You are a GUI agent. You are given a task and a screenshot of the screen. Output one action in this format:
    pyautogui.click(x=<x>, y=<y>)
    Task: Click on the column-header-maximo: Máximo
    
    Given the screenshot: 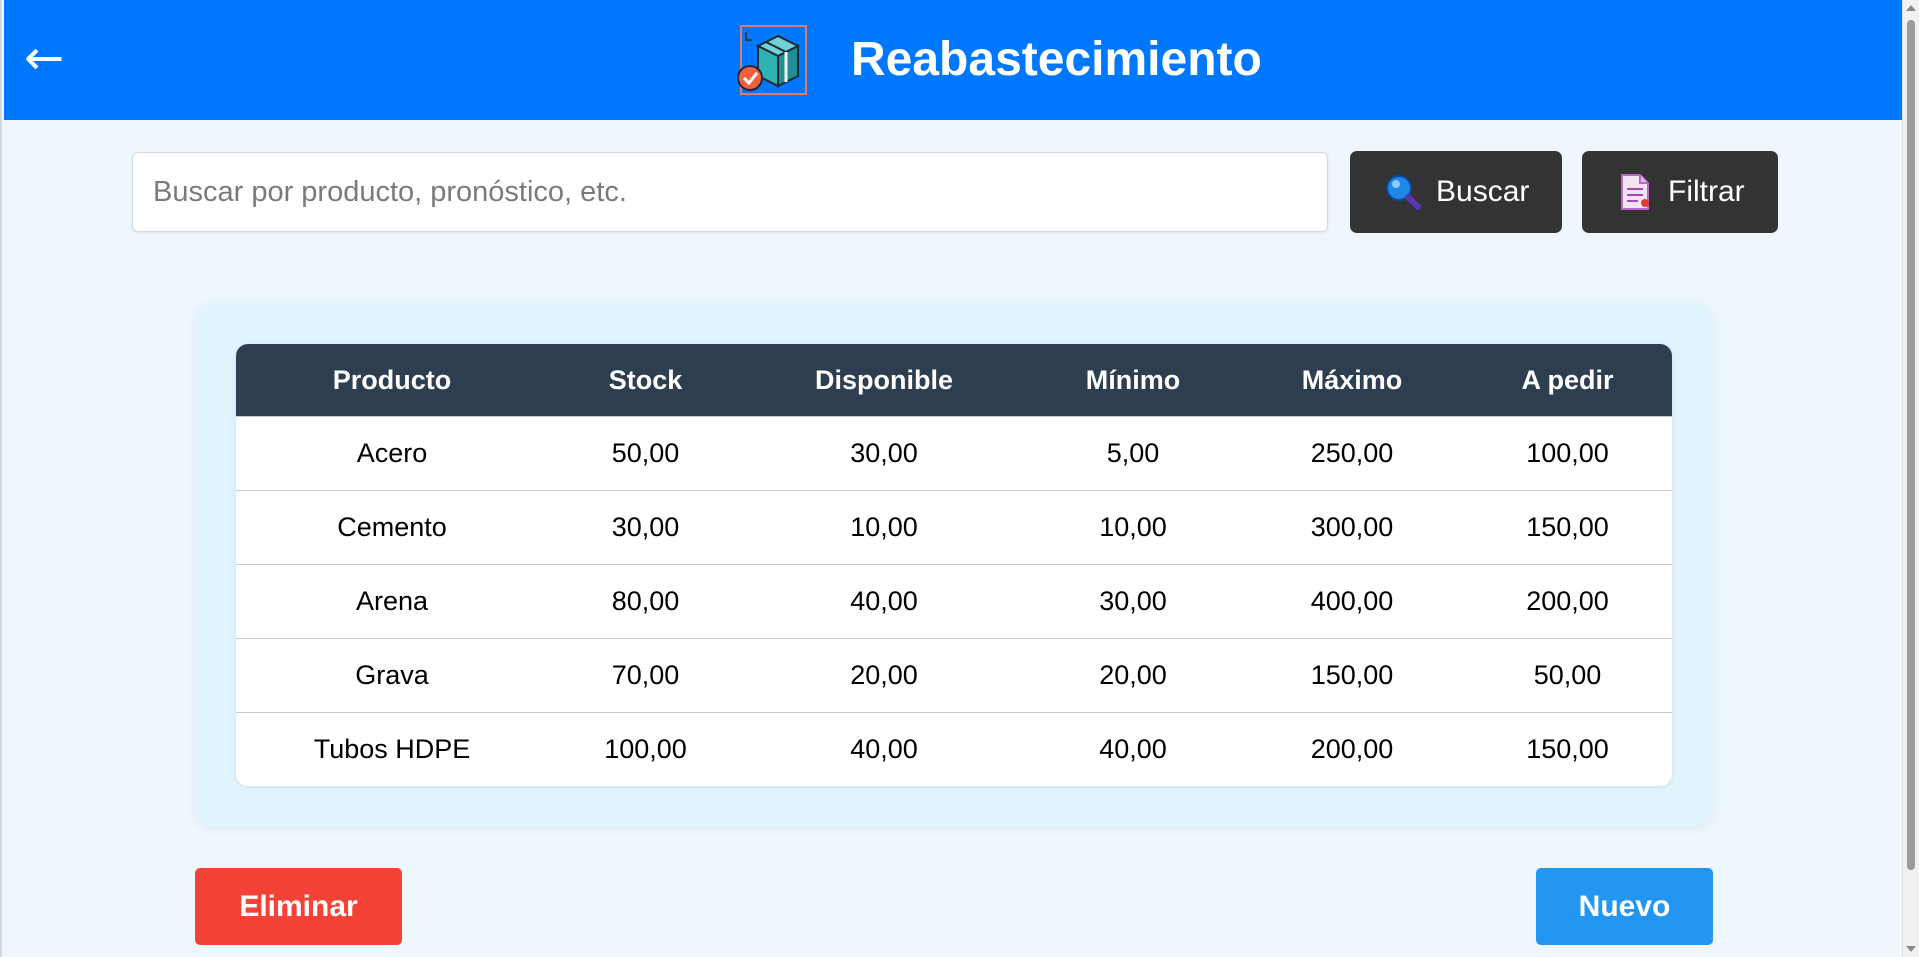 What is the action you would take?
    pyautogui.click(x=1352, y=380)
    